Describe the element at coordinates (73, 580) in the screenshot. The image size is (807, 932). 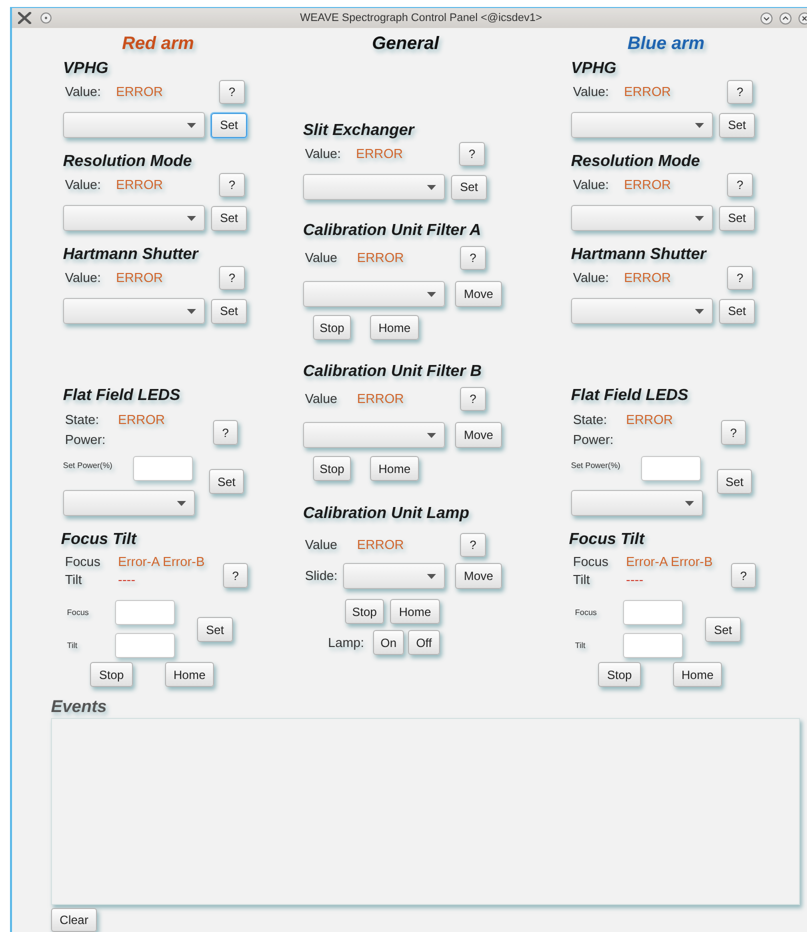
I see `tilt-label: Tilt` at that location.